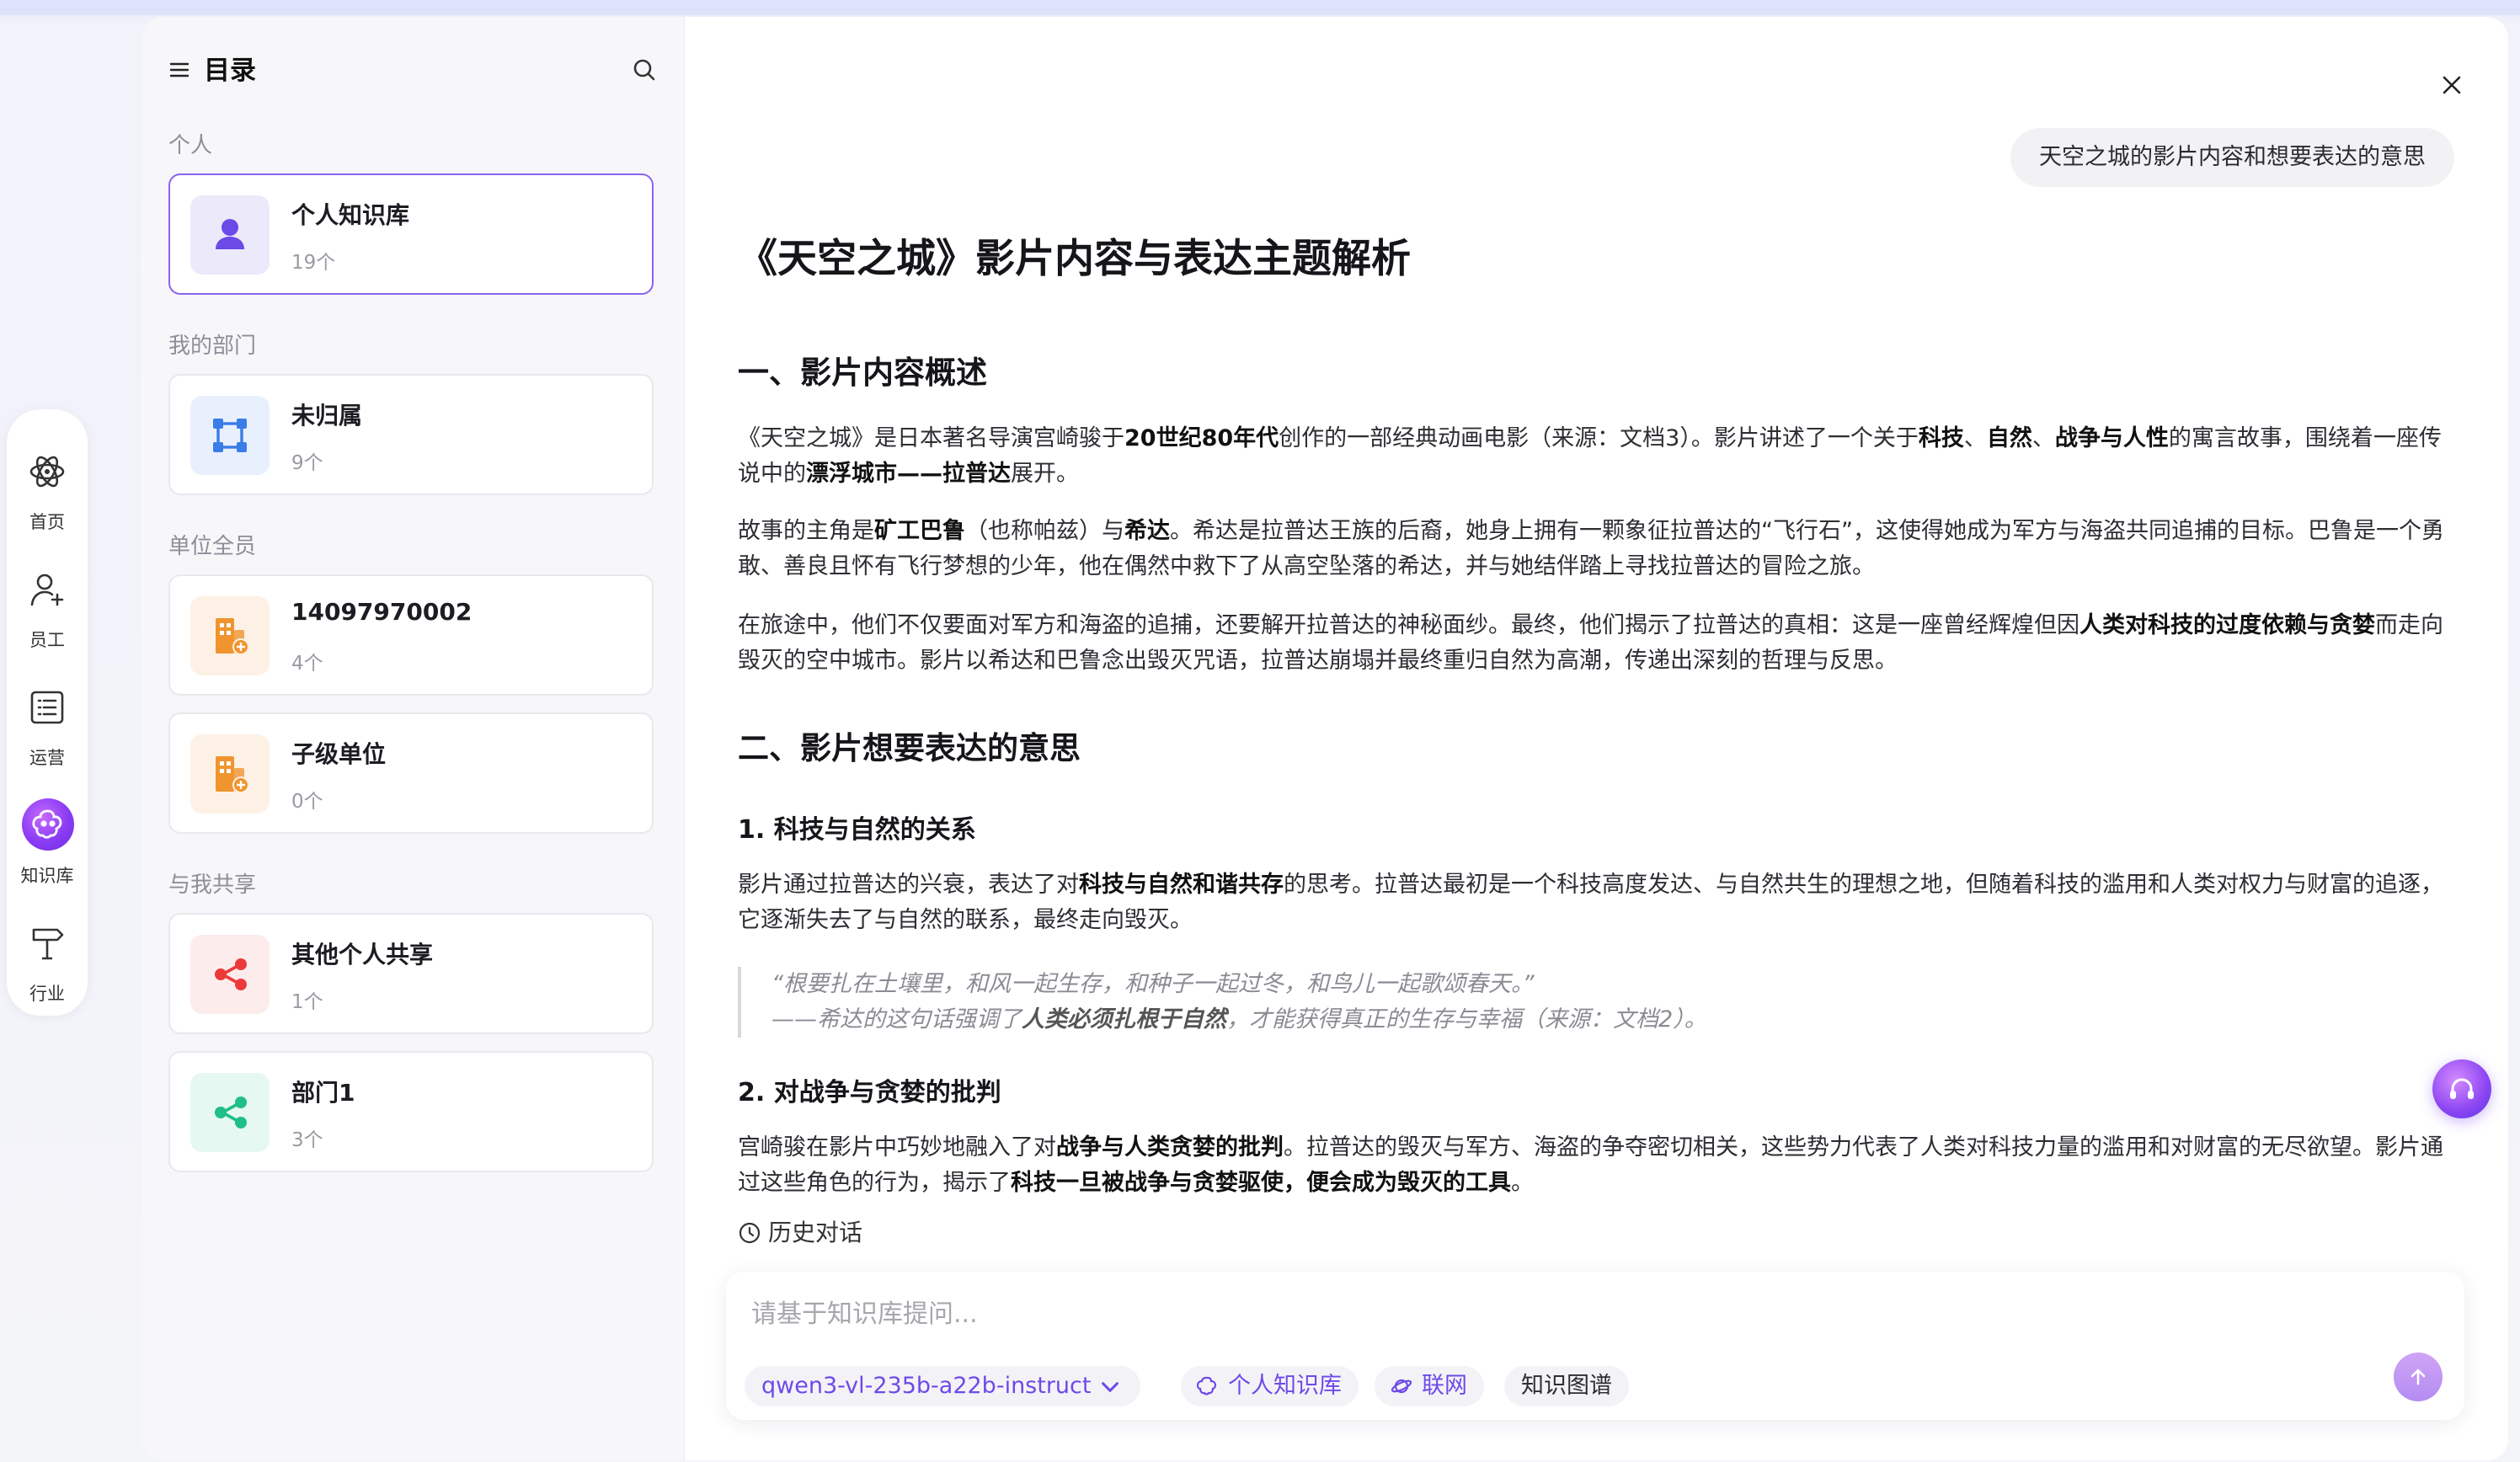 This screenshot has width=2520, height=1462. I want to click on kb-card-shared-personal: 其他个人共享 1个, so click(411, 973).